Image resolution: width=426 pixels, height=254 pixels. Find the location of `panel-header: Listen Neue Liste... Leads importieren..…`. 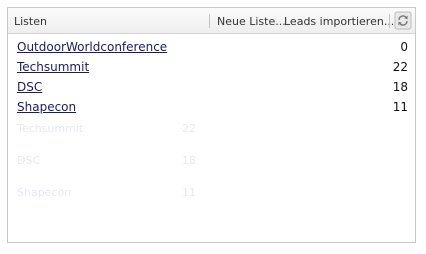

panel-header: Listen Neue Liste... Leads importieren..… is located at coordinates (211, 21).